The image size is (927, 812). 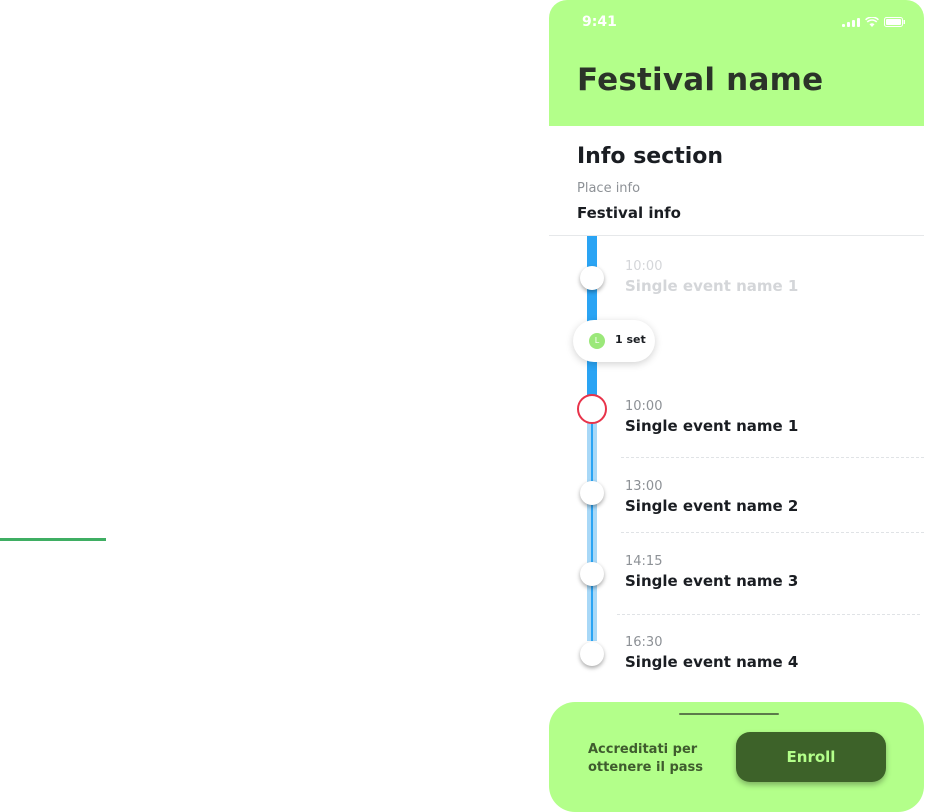 I want to click on current-event-ring, so click(x=592, y=409).